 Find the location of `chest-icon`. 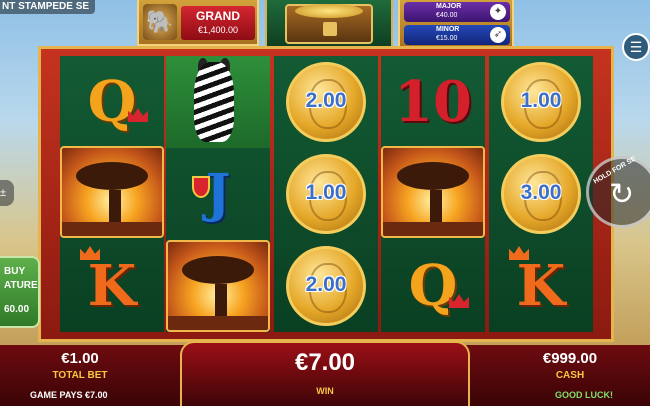

chest-icon is located at coordinates (329, 24).